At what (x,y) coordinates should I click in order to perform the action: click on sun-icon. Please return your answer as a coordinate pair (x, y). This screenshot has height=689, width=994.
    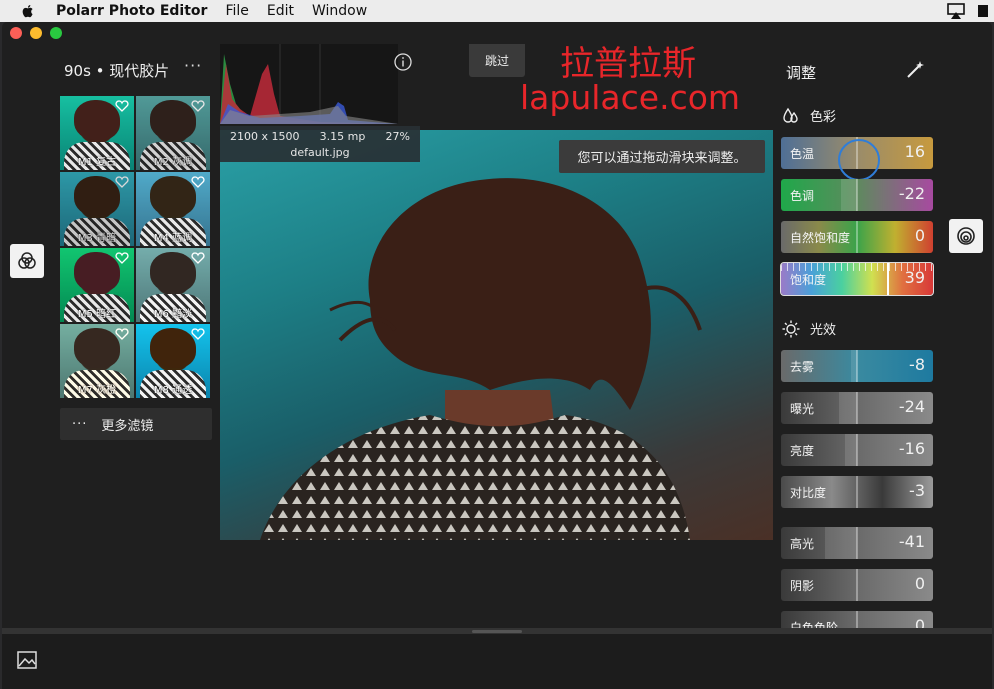
    Looking at the image, I should click on (791, 328).